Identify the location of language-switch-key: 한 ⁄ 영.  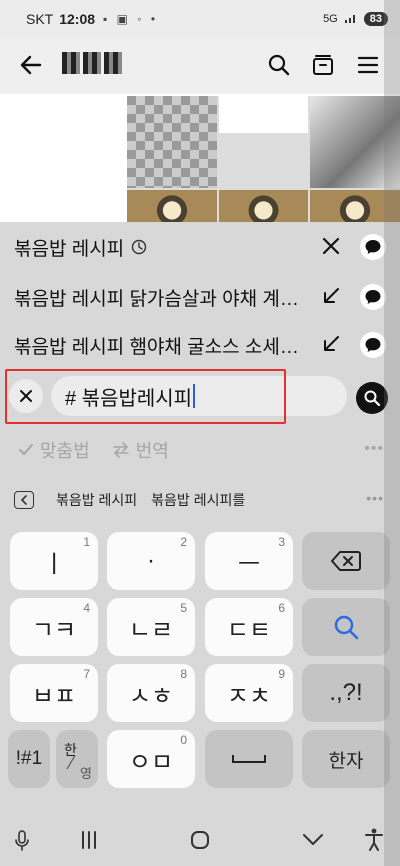
(77, 759).